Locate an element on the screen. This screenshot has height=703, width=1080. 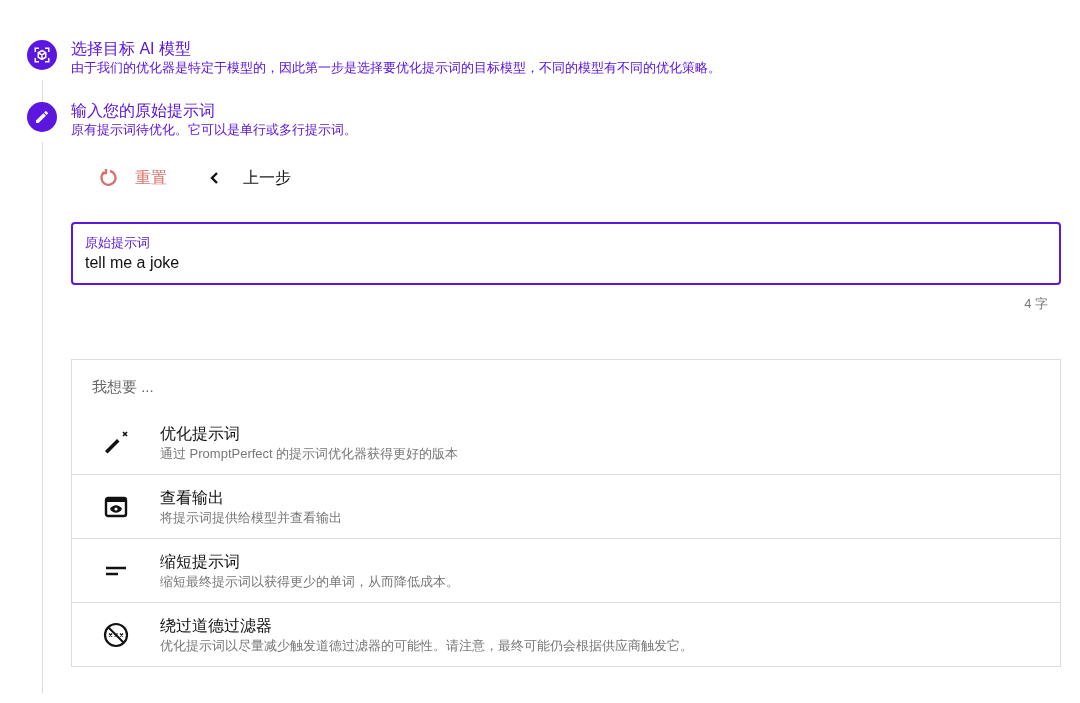
field-label: 原始提示词 is located at coordinates (118, 243).